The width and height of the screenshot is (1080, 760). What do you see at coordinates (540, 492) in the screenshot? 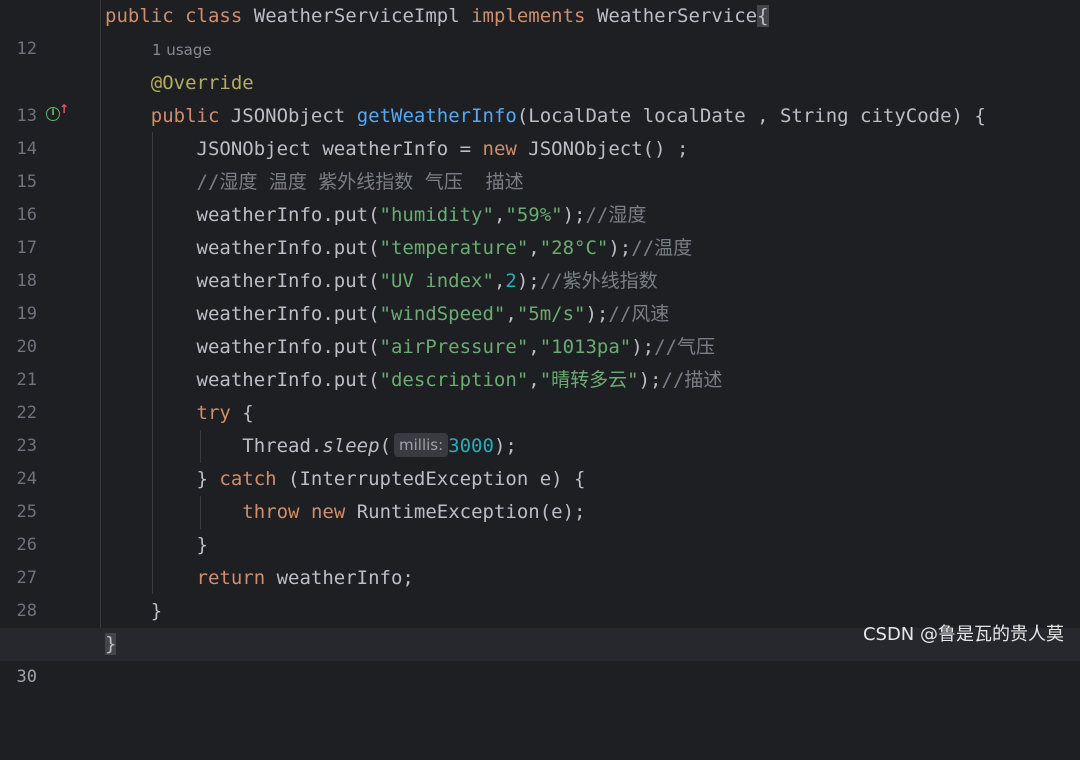
I see `code-line: 25 } catch (InterruptedException e) {` at bounding box center [540, 492].